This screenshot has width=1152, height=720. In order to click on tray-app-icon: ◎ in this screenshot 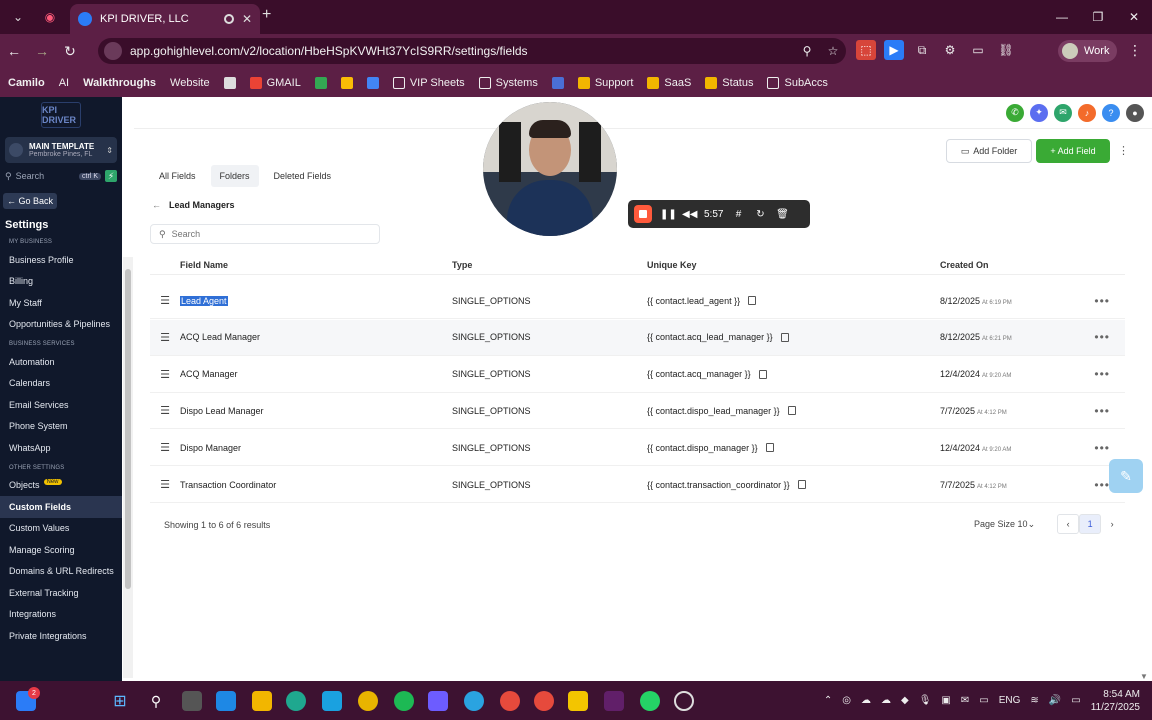, I will do `click(846, 700)`.